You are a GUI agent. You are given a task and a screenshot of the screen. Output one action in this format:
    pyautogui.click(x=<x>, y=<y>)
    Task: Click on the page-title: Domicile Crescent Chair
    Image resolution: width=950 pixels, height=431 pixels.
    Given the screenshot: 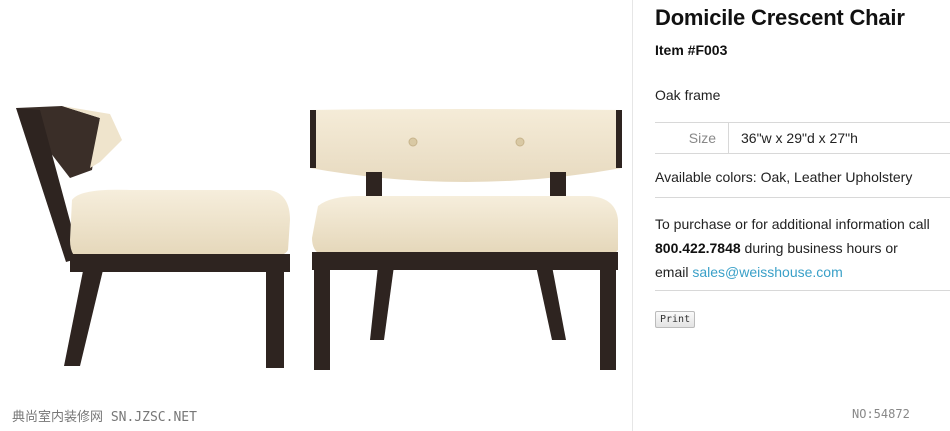 What is the action you would take?
    pyautogui.click(x=780, y=17)
    